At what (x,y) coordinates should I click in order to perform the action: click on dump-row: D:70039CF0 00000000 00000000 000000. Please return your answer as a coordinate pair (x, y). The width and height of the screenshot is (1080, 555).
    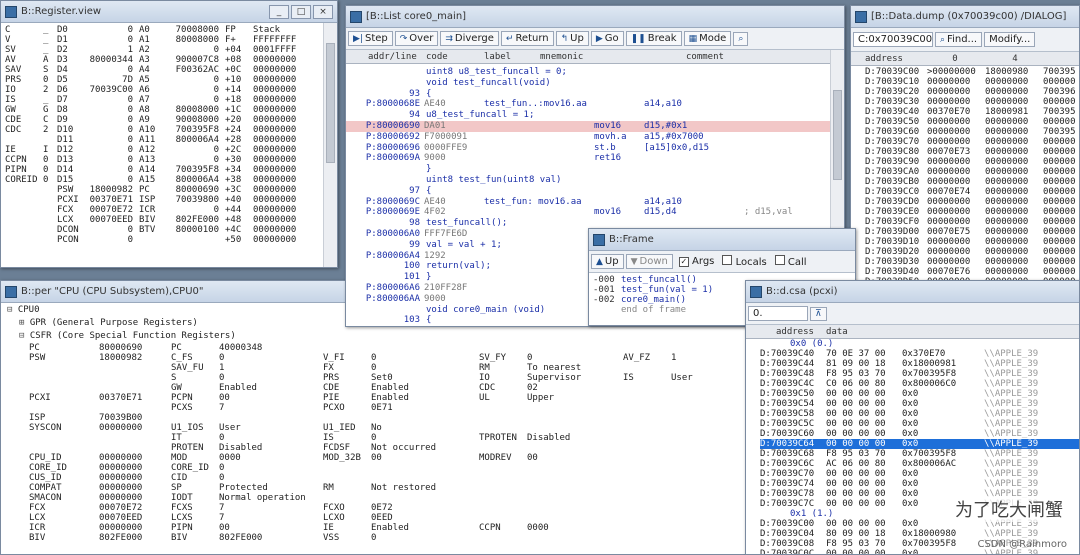
    Looking at the image, I should click on (972, 222).